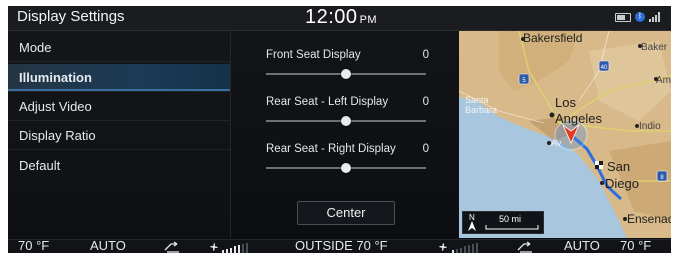  I want to click on slider-value-front: 0, so click(425, 55).